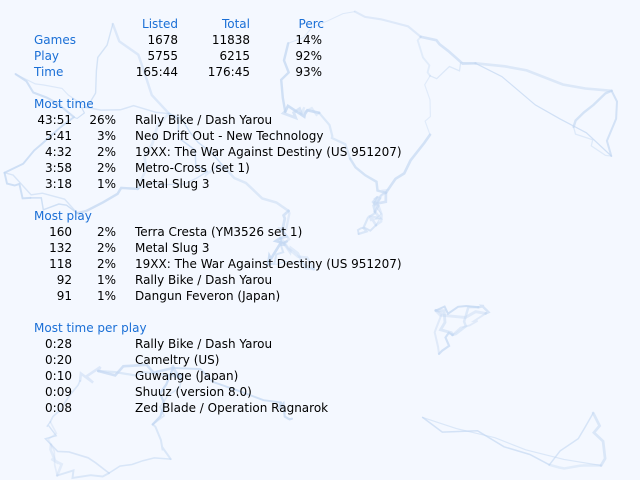 Image resolution: width=640 pixels, height=480 pixels. What do you see at coordinates (162, 40) in the screenshot?
I see `summary-games-listed: 1678` at bounding box center [162, 40].